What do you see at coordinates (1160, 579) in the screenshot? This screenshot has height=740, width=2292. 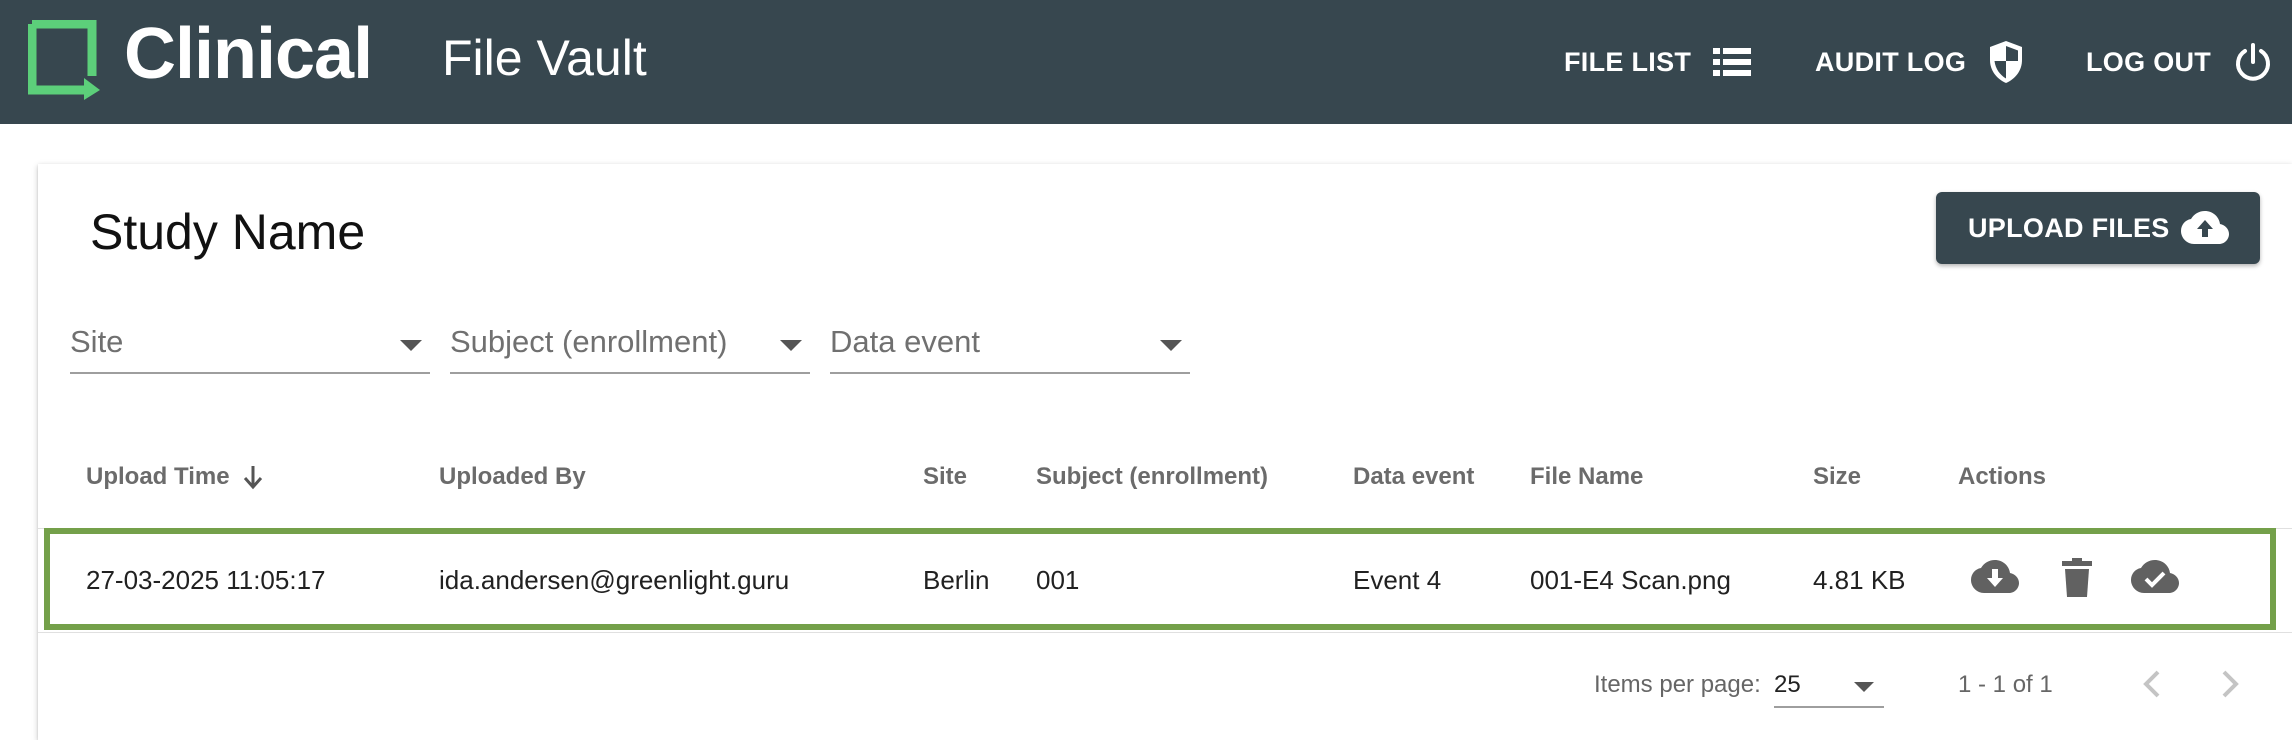 I see `selected-row-highlight` at bounding box center [1160, 579].